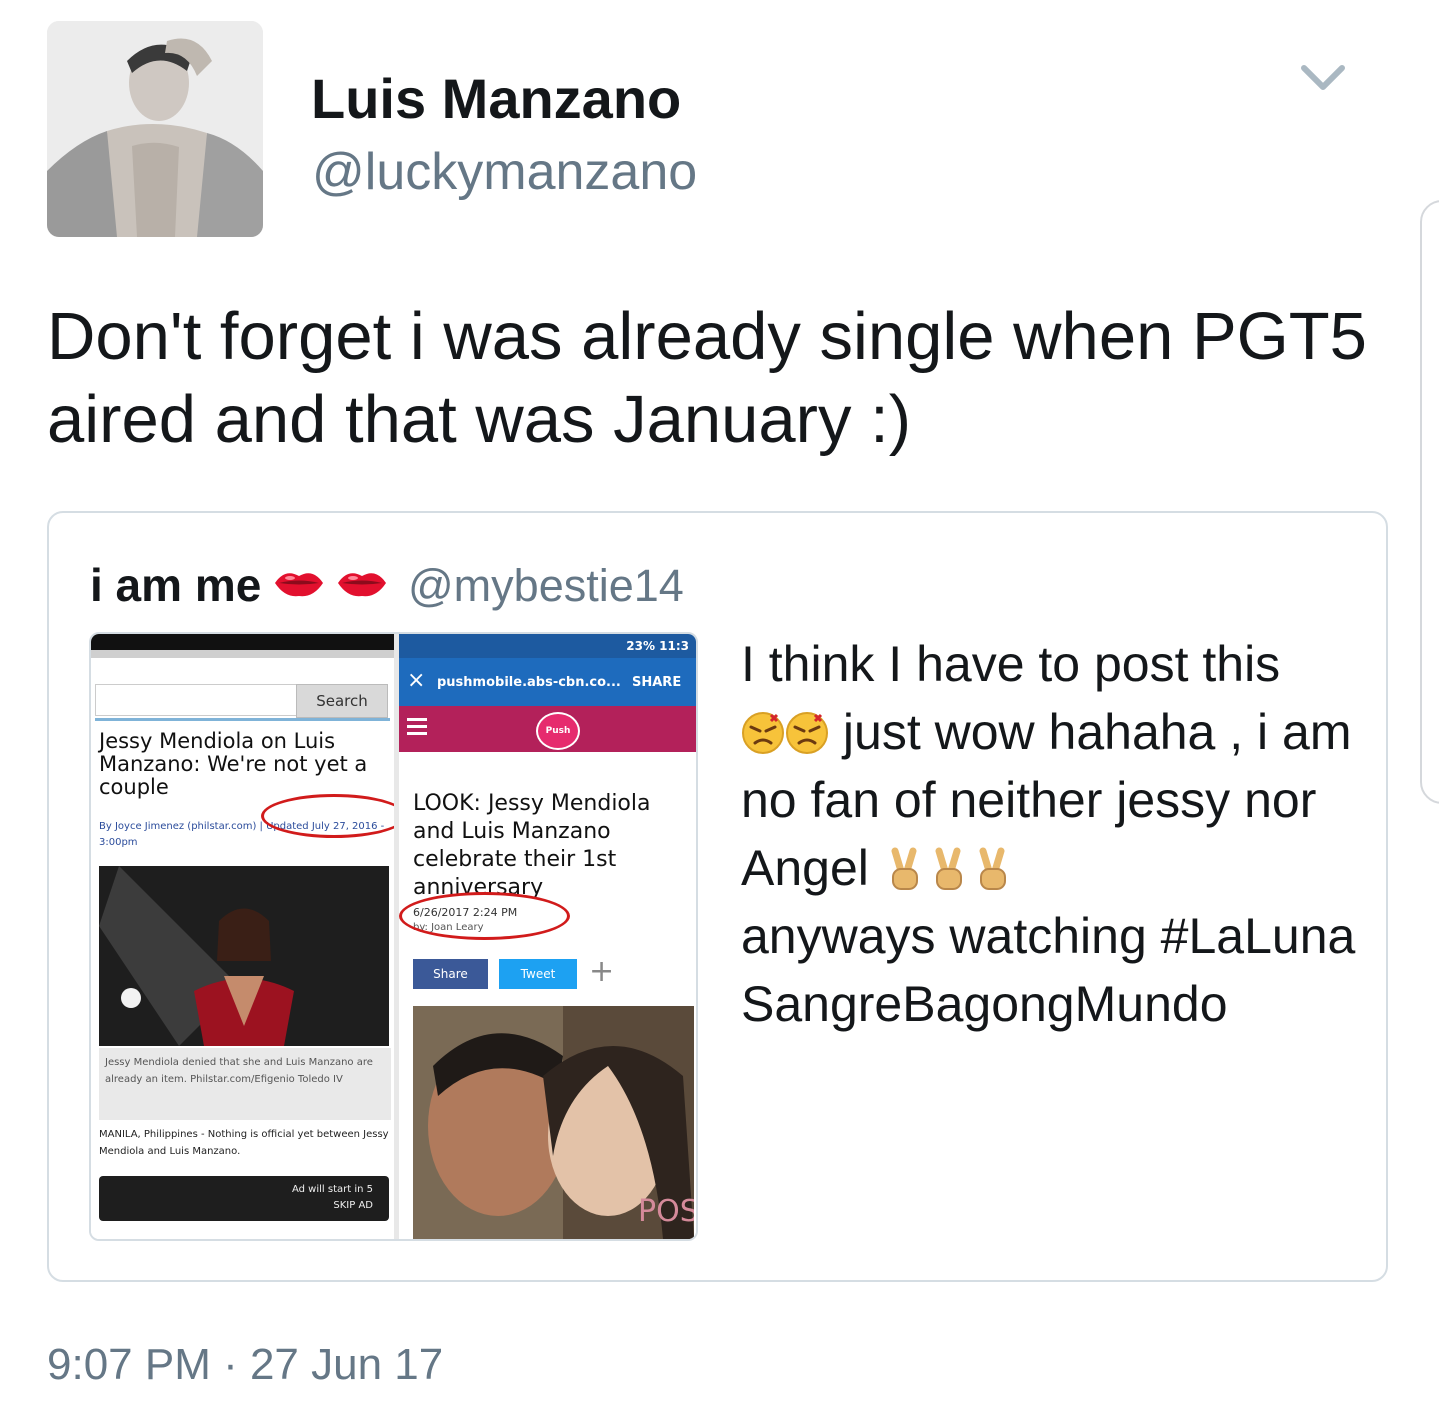 The height and width of the screenshot is (1417, 1439). Describe the element at coordinates (176, 585) in the screenshot. I see `quoted-display-name: i am me` at that location.